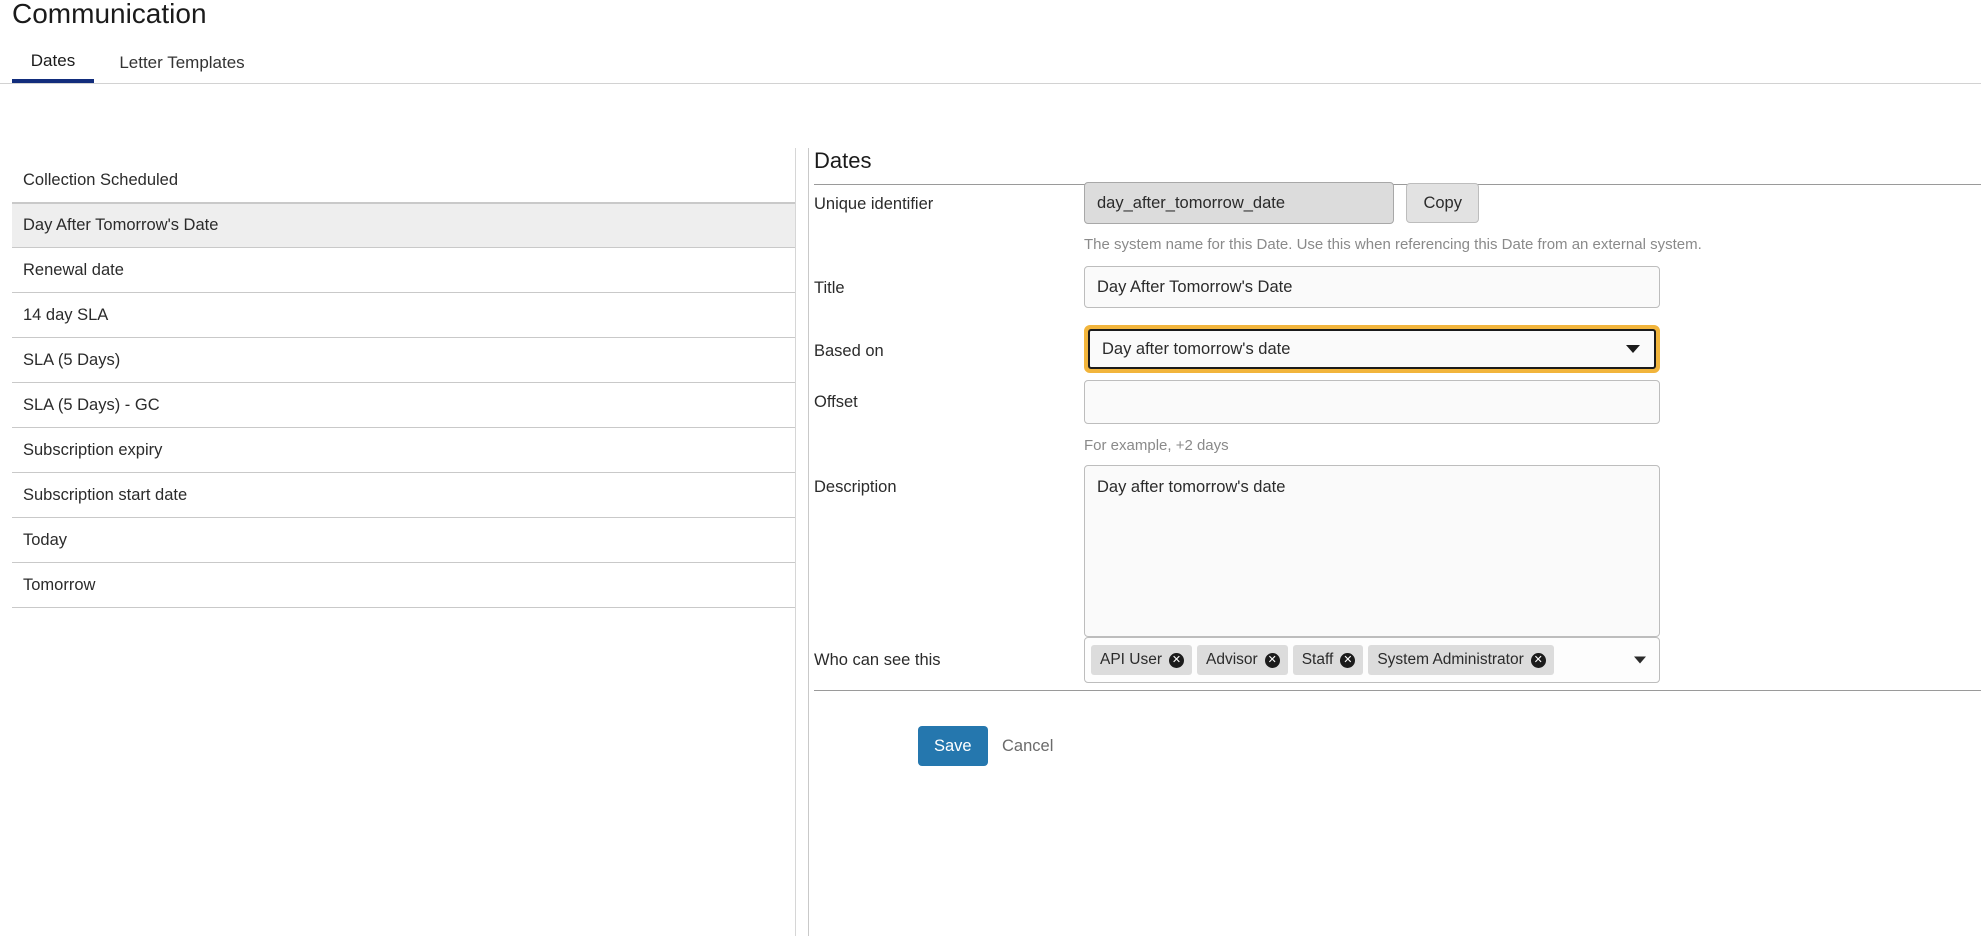 The height and width of the screenshot is (936, 1981). I want to click on pane-divider, so click(795, 542).